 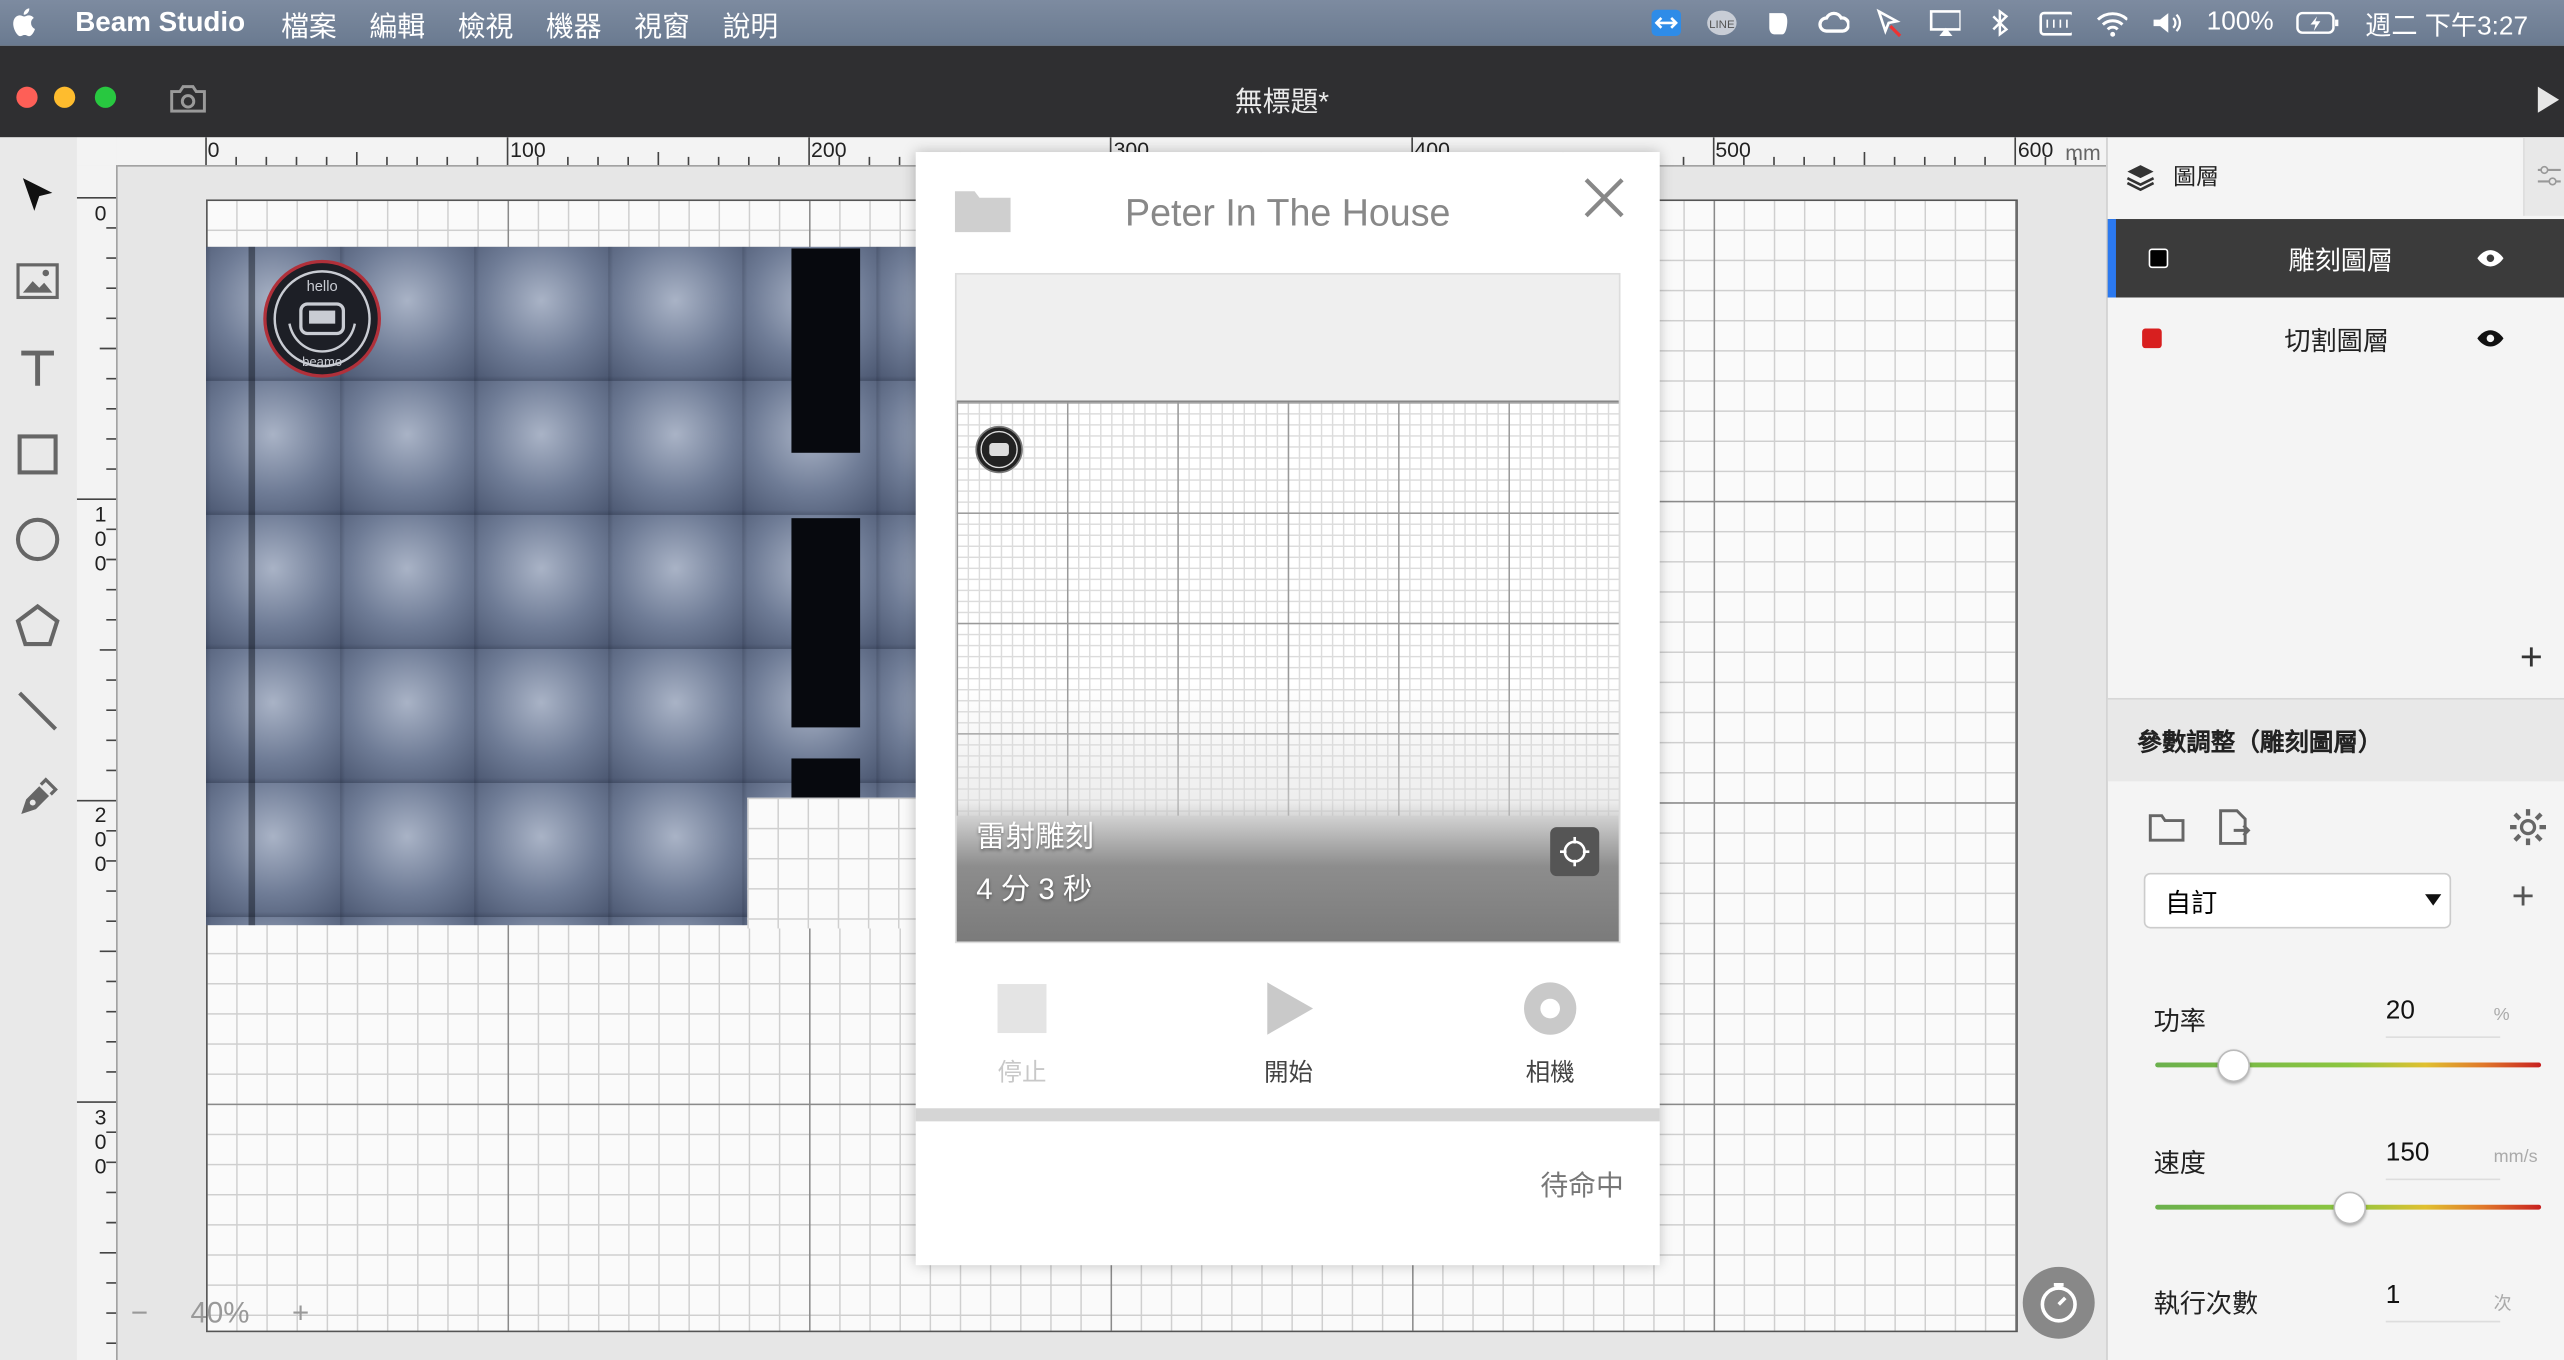 What do you see at coordinates (567, 587) in the screenshot?
I see `camera-background-image: hello beamo` at bounding box center [567, 587].